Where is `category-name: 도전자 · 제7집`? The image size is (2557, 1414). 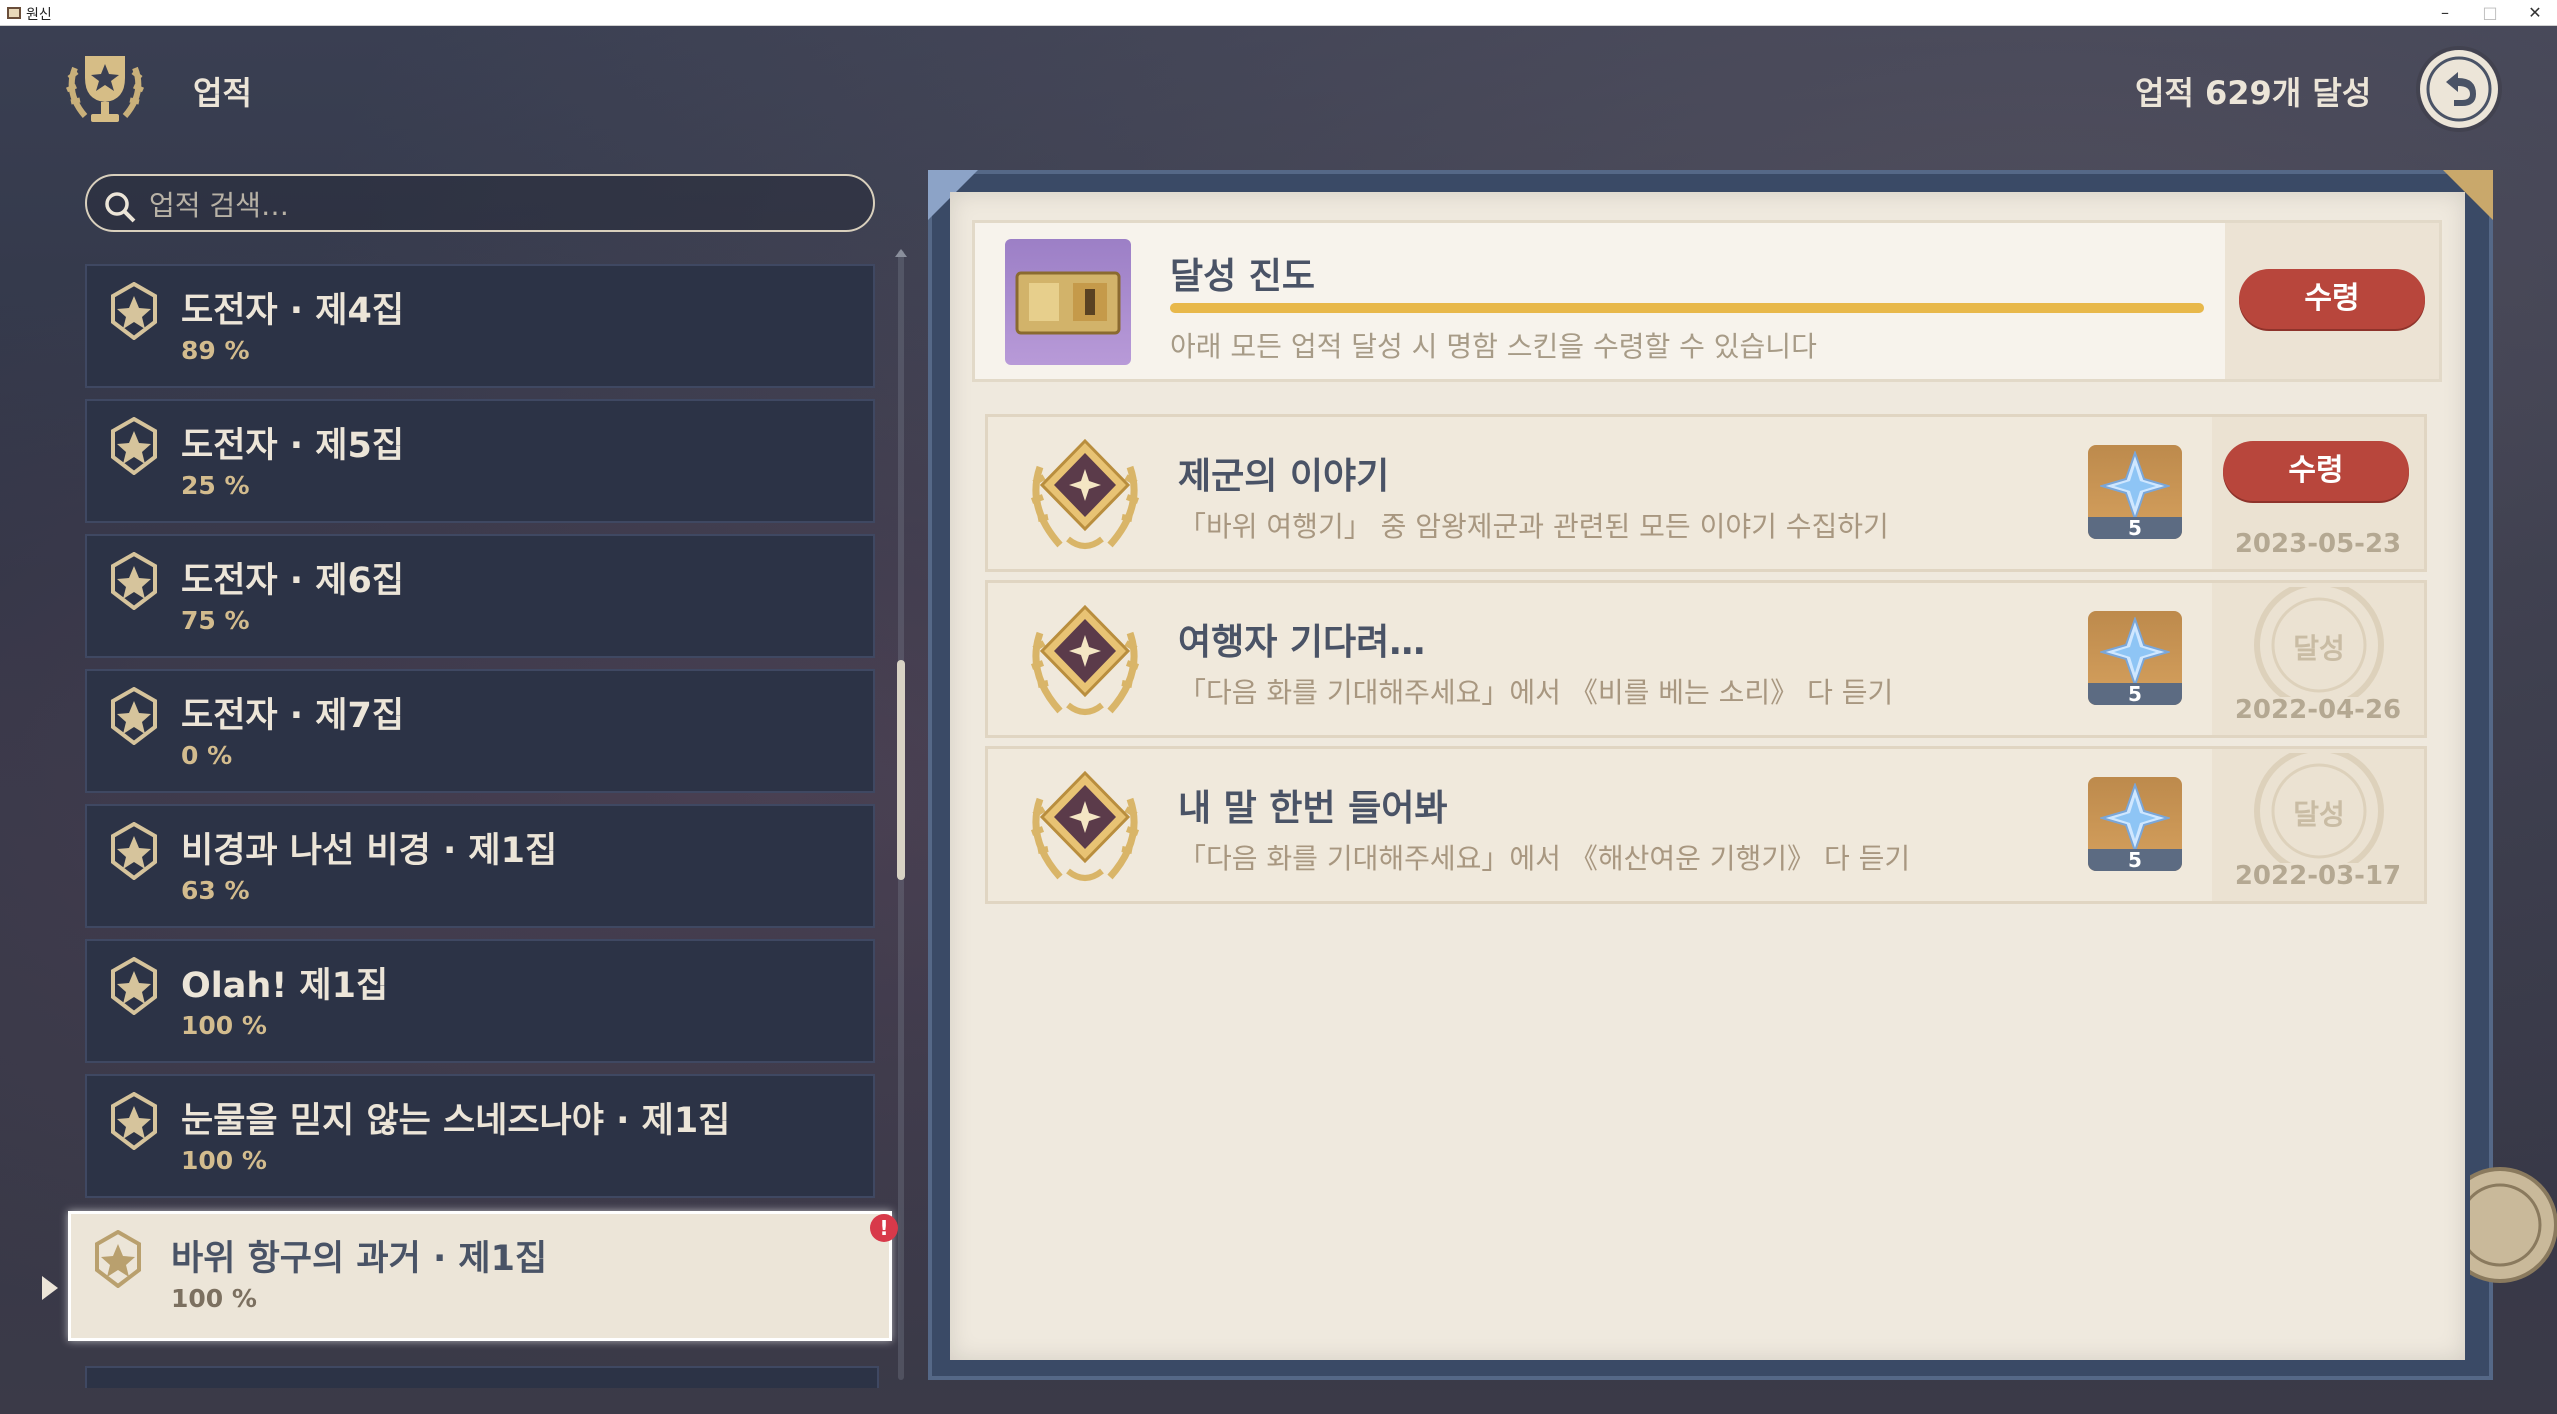 category-name: 도전자 · 제7집 is located at coordinates (293, 716).